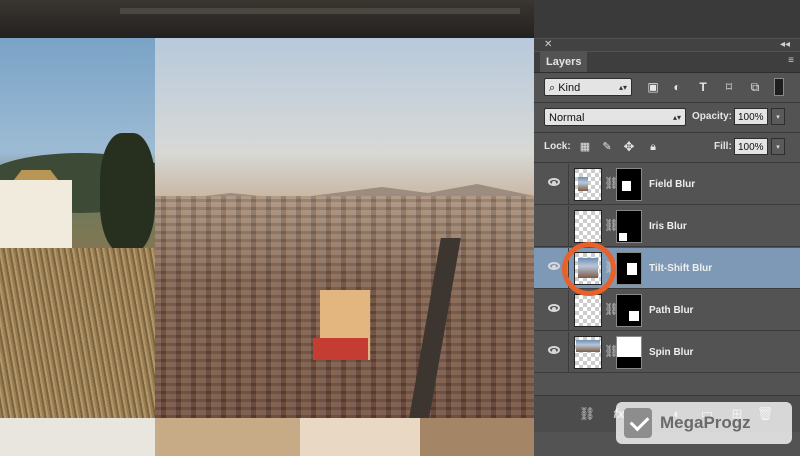 The width and height of the screenshot is (800, 456). What do you see at coordinates (564, 62) in the screenshot?
I see `tab-layers: Layers` at bounding box center [564, 62].